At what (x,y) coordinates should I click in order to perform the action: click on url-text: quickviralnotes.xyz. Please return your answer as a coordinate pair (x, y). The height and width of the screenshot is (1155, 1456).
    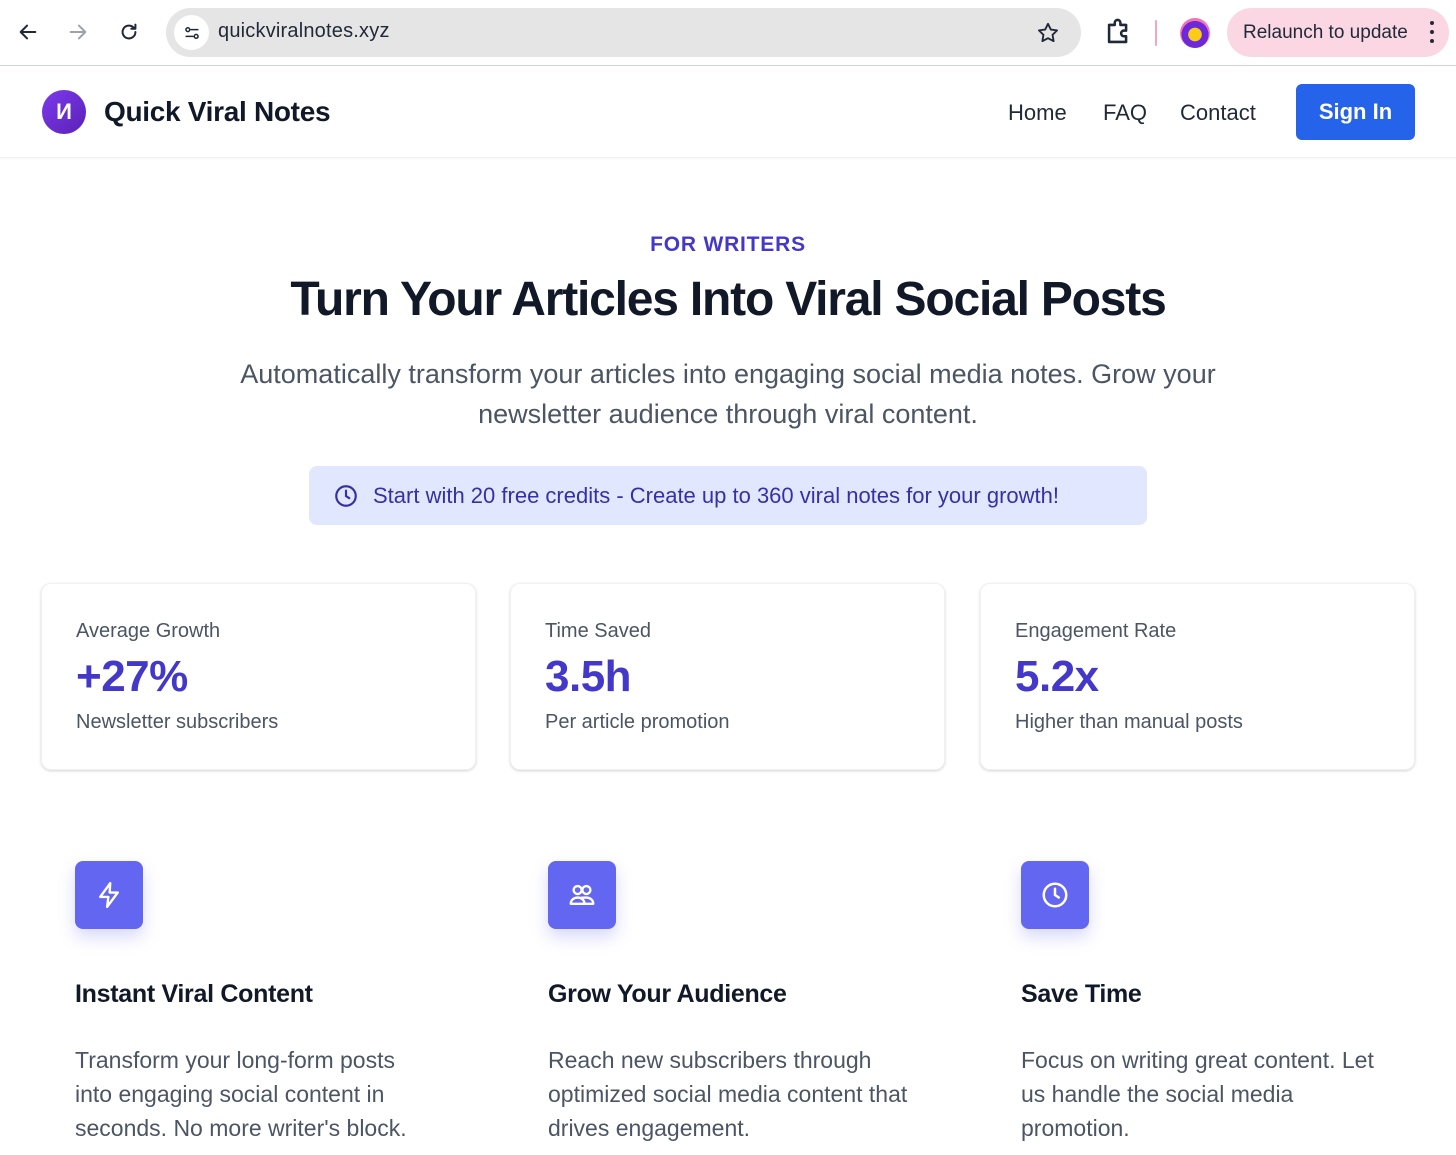
    Looking at the image, I should click on (304, 31).